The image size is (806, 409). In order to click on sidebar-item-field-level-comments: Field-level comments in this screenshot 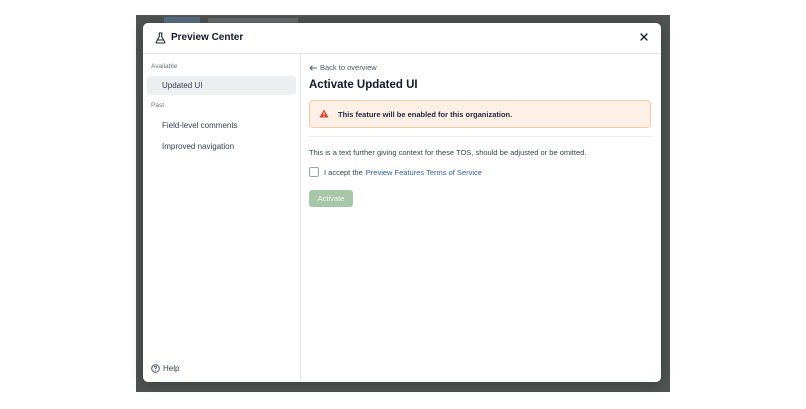, I will do `click(221, 125)`.